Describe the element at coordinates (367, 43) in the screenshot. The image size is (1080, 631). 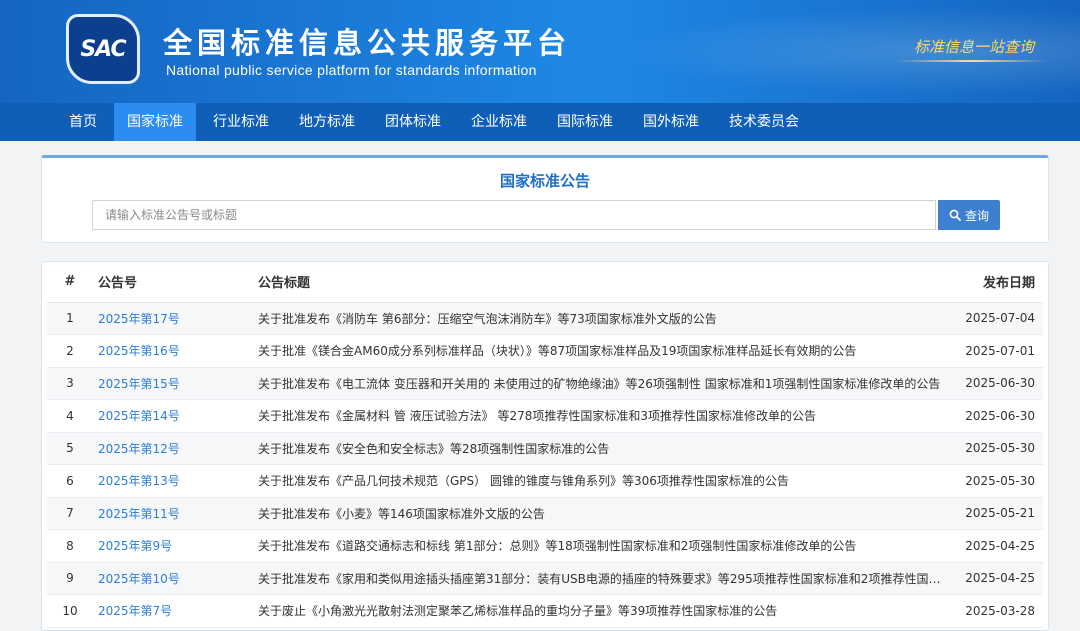
I see `site-title: 全国标准信息公共服务平台` at that location.